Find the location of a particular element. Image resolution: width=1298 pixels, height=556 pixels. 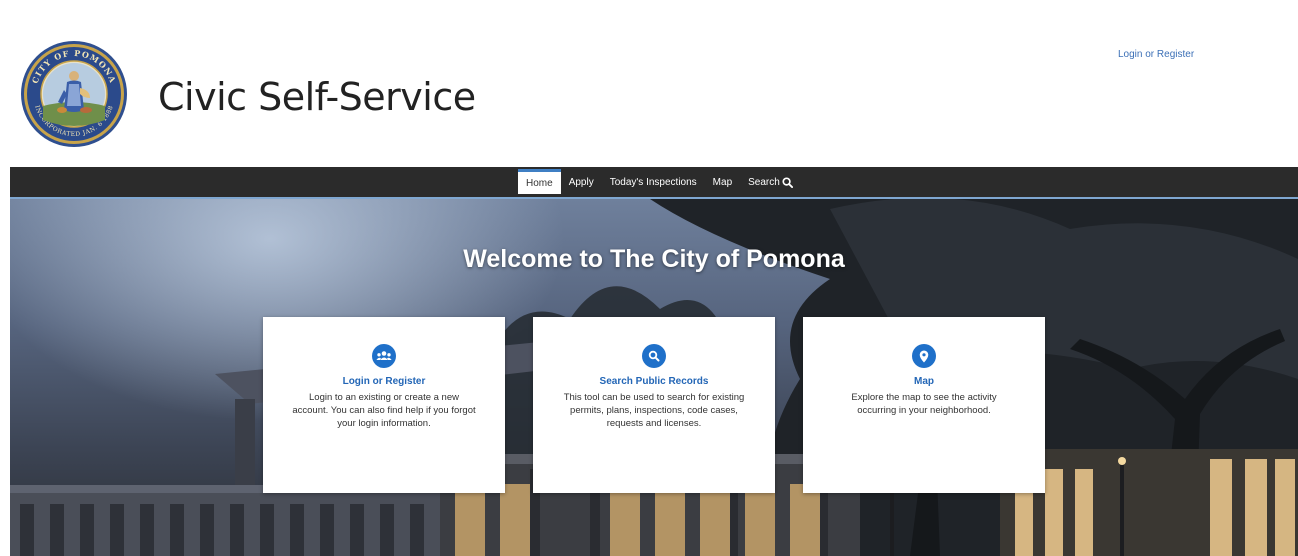

nav-search-label: Search is located at coordinates (764, 182).